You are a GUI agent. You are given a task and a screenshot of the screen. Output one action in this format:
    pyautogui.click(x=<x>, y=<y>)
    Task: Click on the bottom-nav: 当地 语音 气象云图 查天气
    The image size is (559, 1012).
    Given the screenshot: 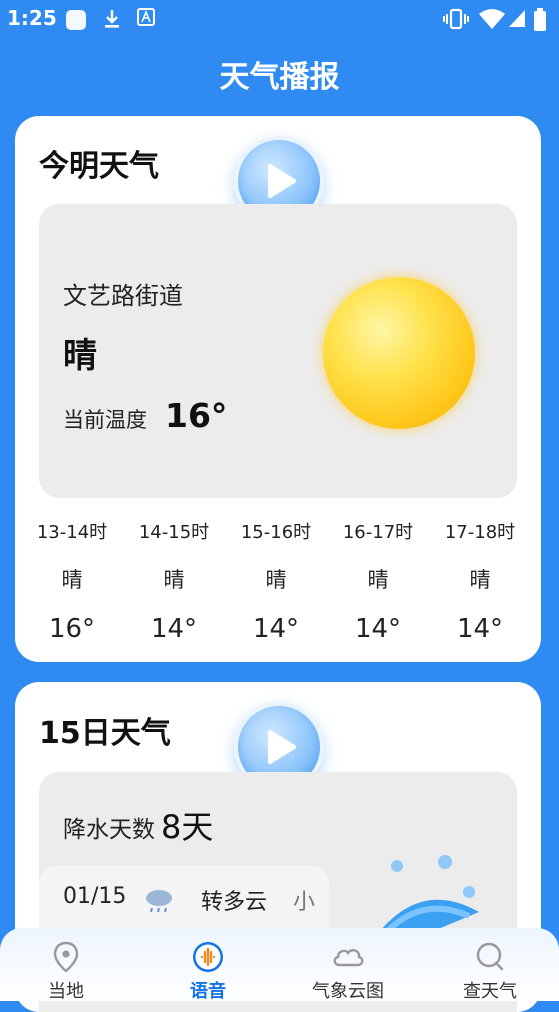 What is the action you would take?
    pyautogui.click(x=279, y=965)
    